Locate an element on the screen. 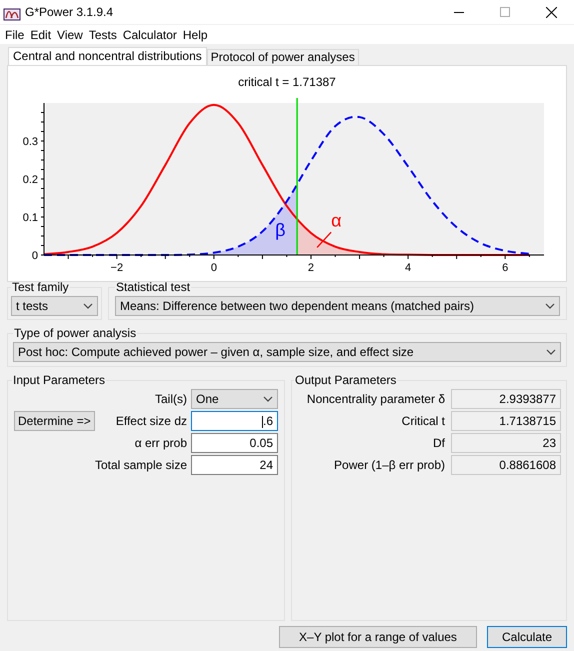 The width and height of the screenshot is (574, 651). y-tick-label: 0.2 is located at coordinates (30, 180).